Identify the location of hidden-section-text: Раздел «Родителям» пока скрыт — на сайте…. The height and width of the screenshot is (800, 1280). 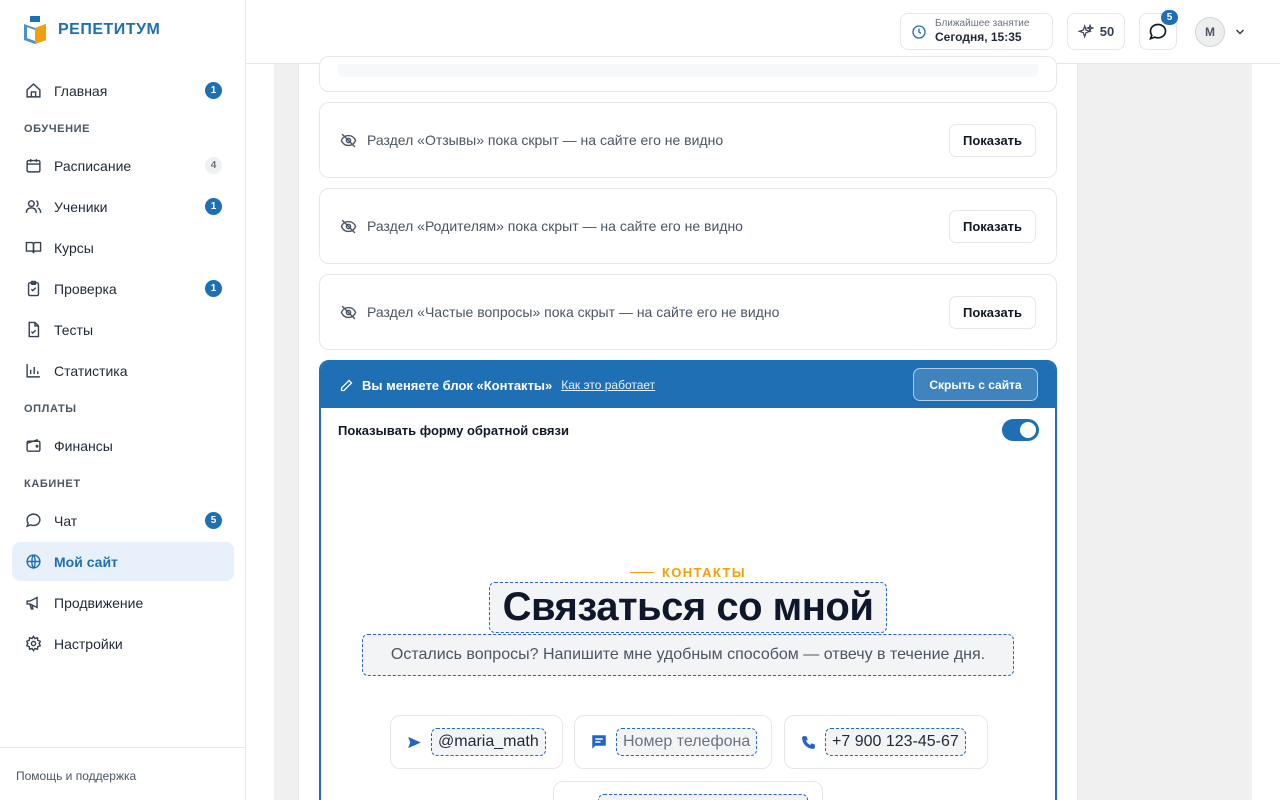
(555, 226).